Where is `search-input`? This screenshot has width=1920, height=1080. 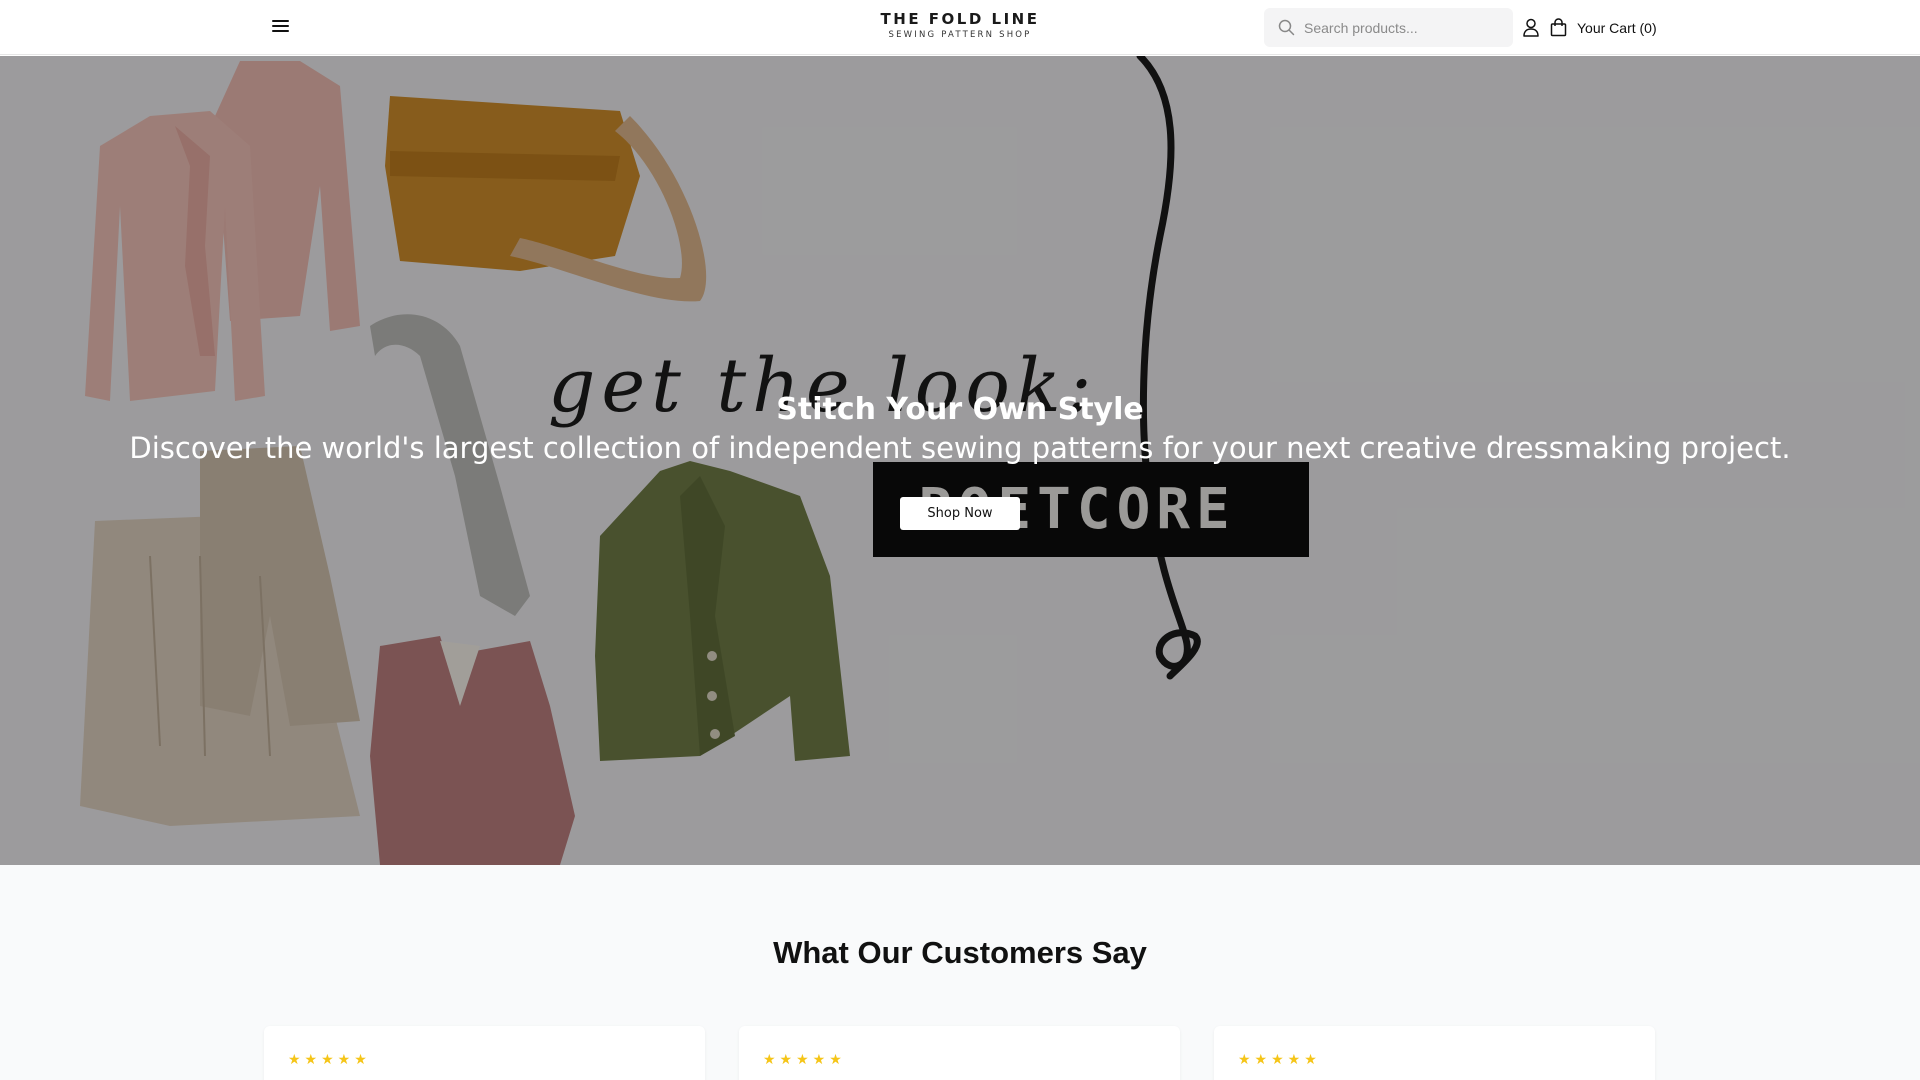 search-input is located at coordinates (1404, 27).